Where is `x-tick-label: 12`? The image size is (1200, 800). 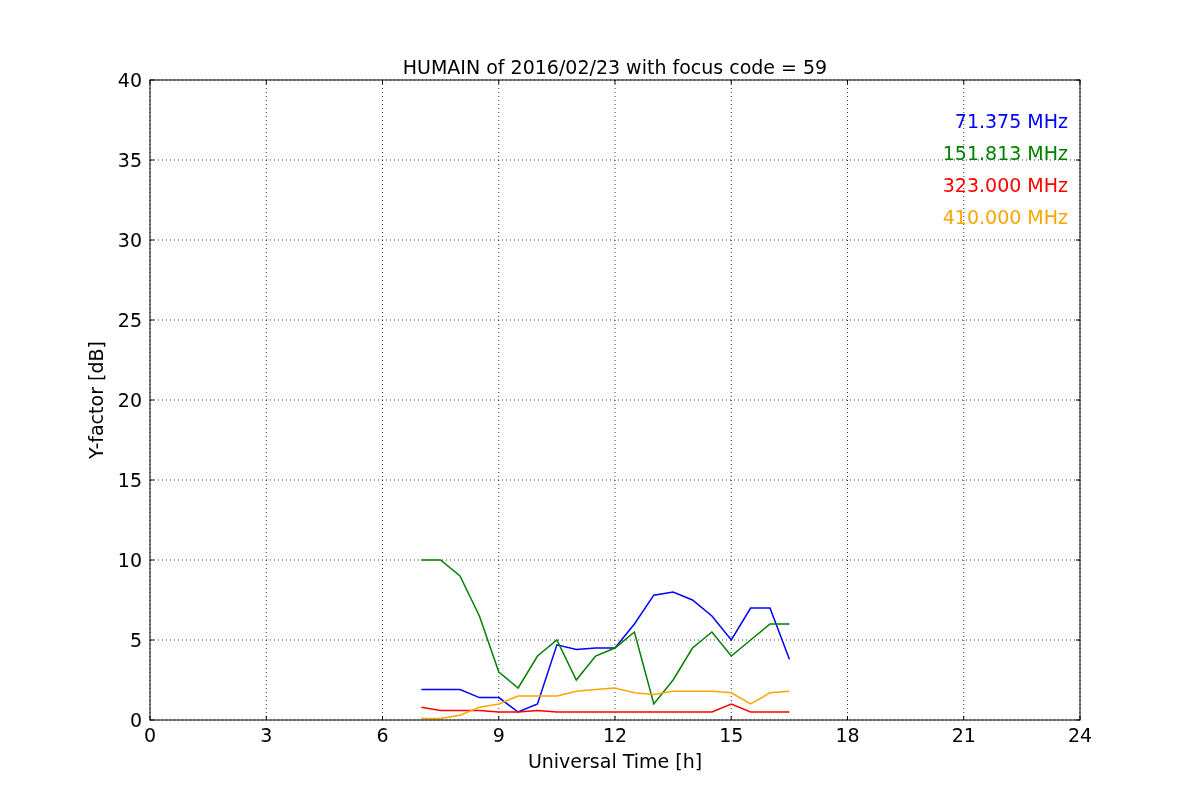 x-tick-label: 12 is located at coordinates (615, 735).